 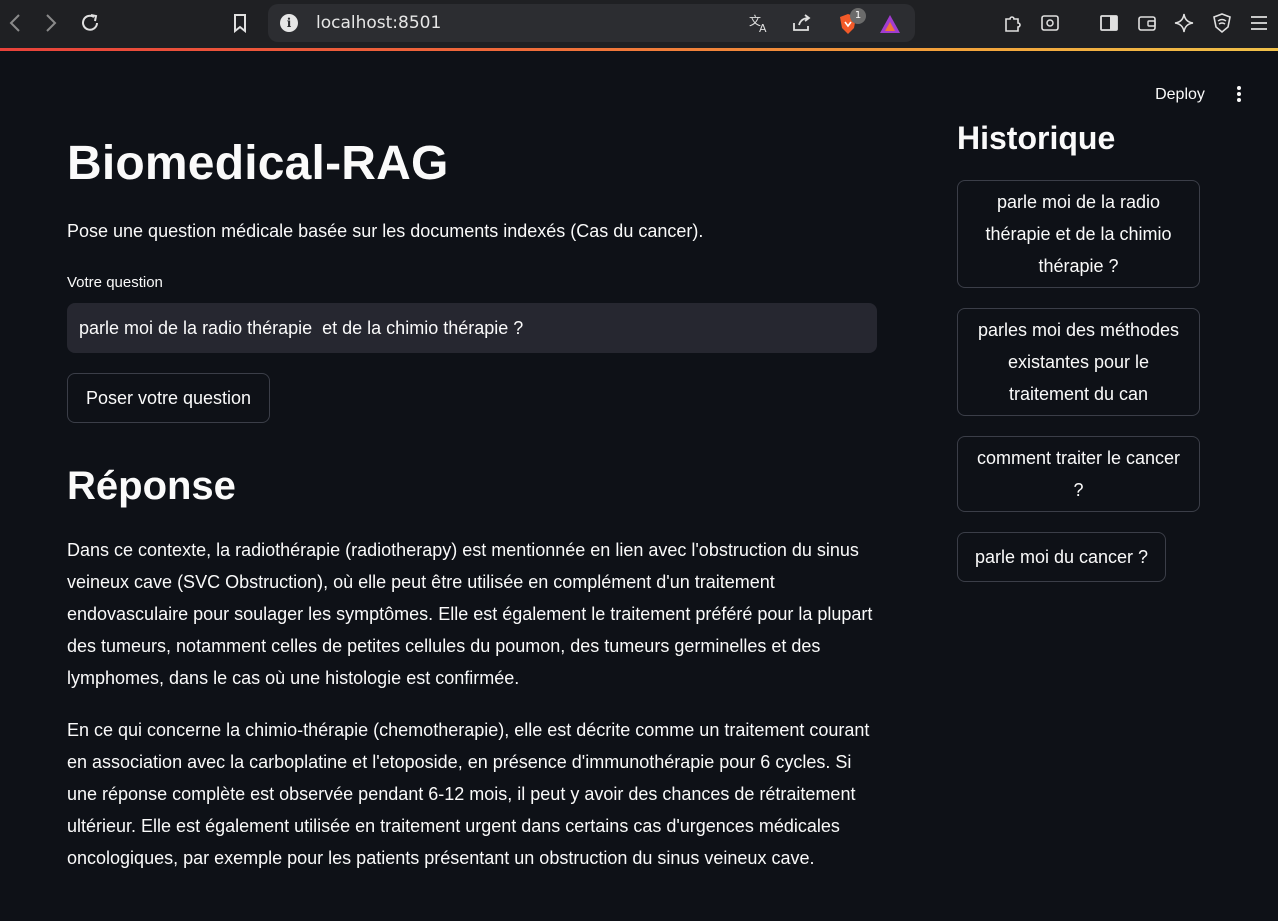 What do you see at coordinates (258, 163) in the screenshot?
I see `page-title: Biomedical-RAG` at bounding box center [258, 163].